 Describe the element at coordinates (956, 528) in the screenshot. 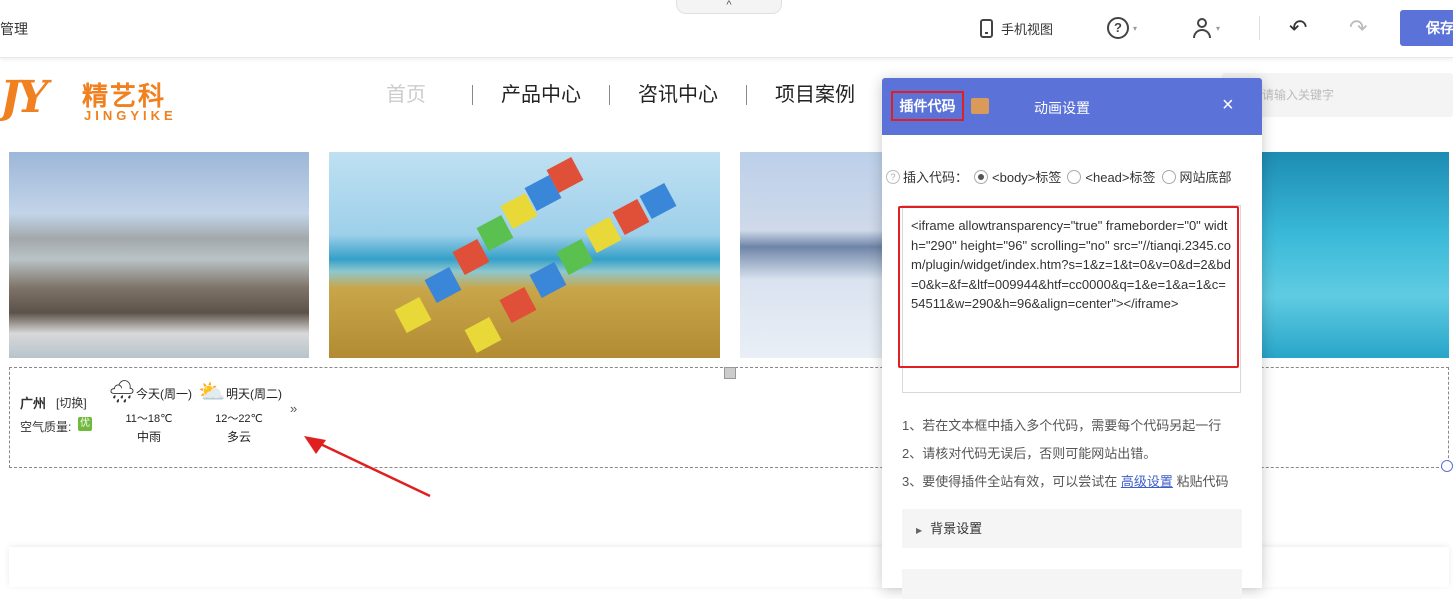

I see `background-settings-label: 背景设置` at that location.